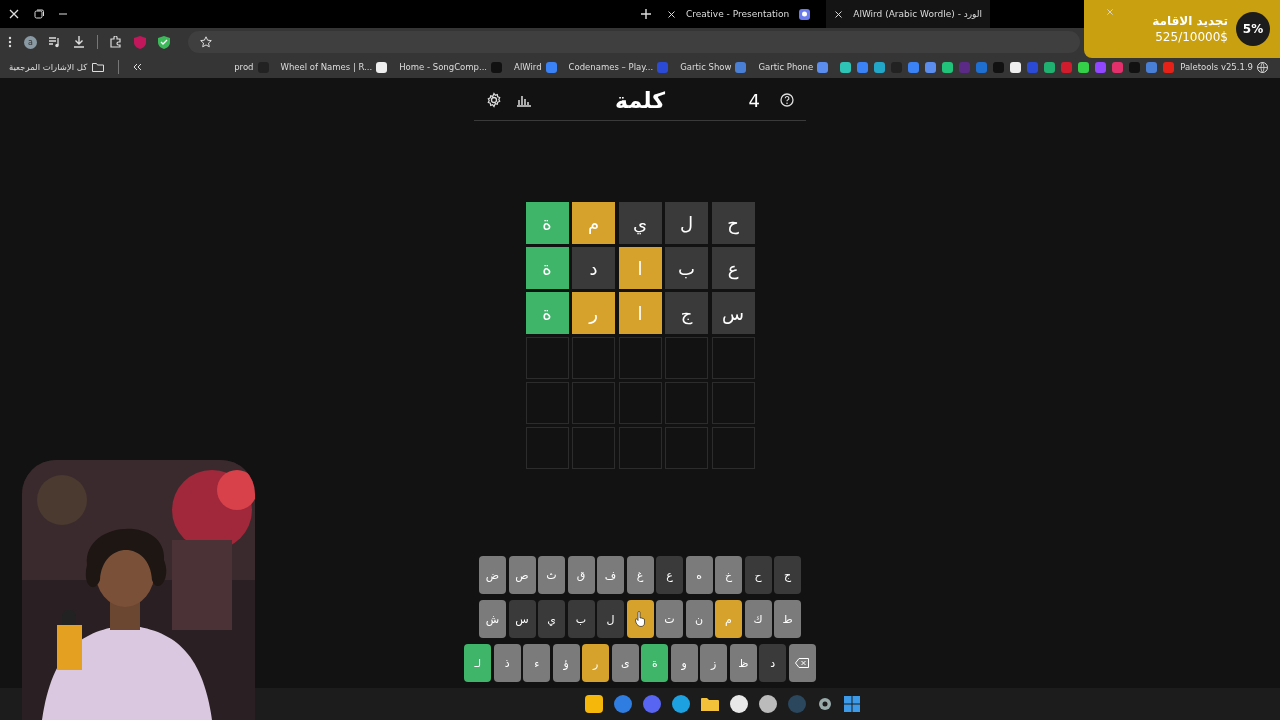 Image resolution: width=1280 pixels, height=720 pixels. Describe the element at coordinates (728, 575) in the screenshot. I see `key: خ` at that location.